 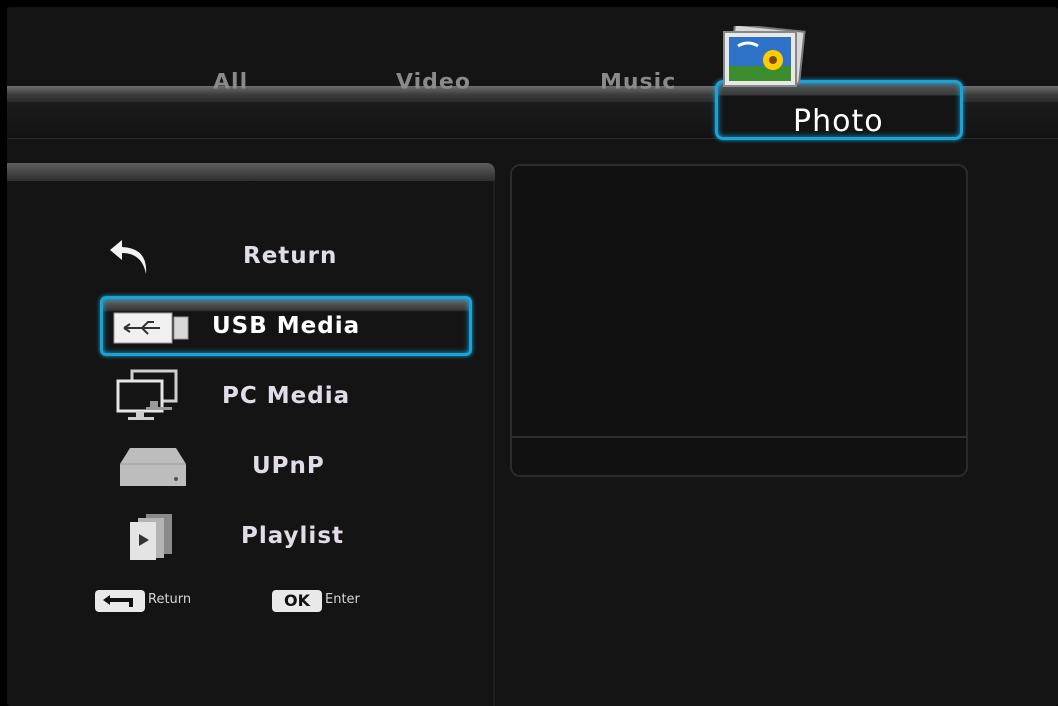 I want to click on left-panel-header, so click(x=251, y=172).